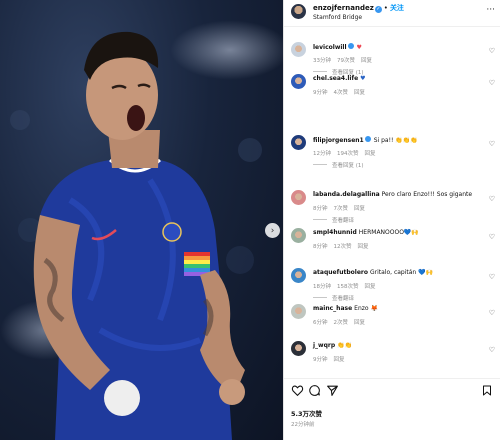 The image size is (500, 440). I want to click on commenter-username: chel.sea4.life, so click(335, 78).